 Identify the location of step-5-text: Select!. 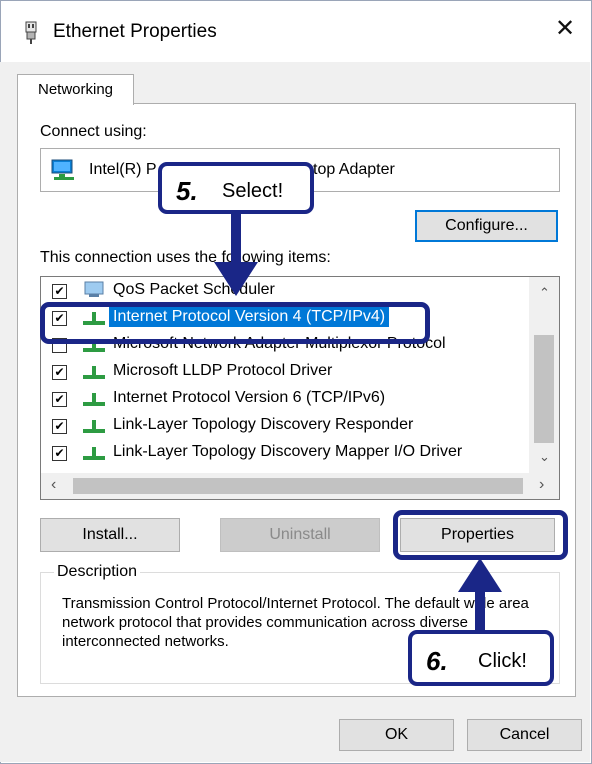
(253, 191).